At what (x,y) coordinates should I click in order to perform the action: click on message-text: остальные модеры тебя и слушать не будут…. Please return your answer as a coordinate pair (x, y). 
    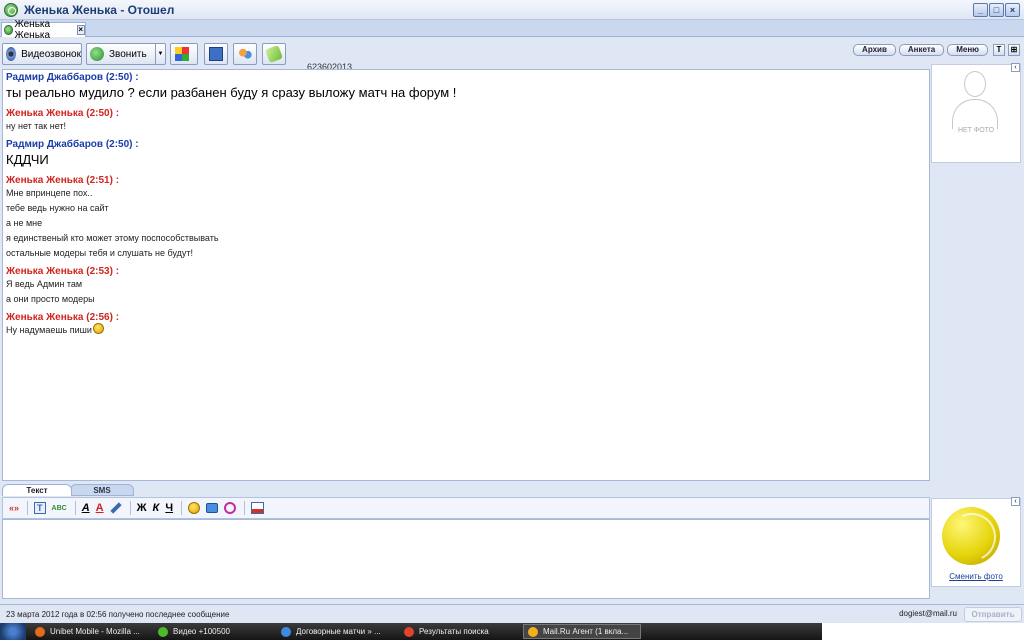
    Looking at the image, I should click on (100, 253).